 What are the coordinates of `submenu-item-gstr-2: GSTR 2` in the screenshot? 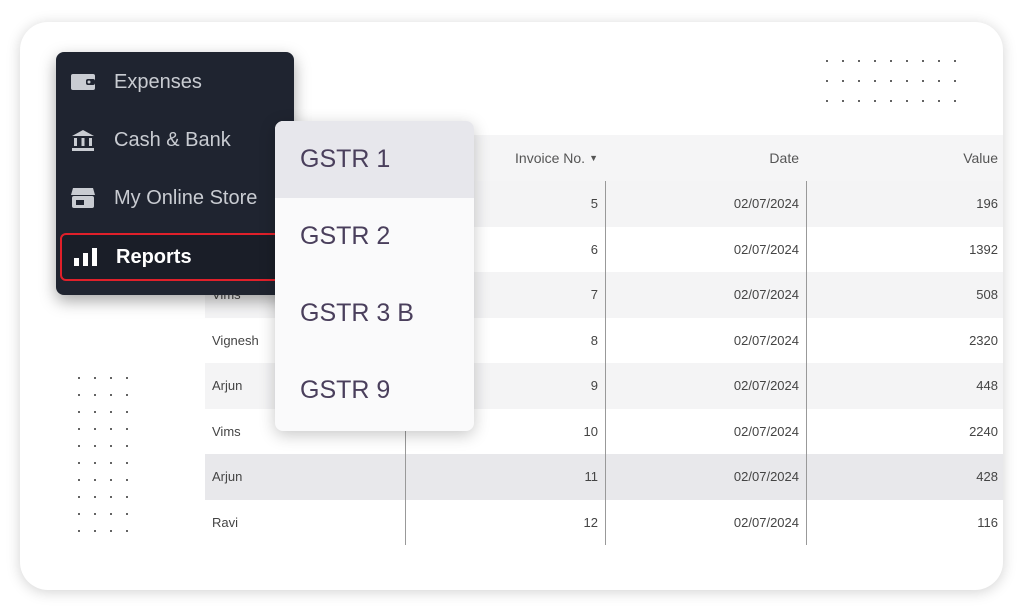 It's located at (374, 236).